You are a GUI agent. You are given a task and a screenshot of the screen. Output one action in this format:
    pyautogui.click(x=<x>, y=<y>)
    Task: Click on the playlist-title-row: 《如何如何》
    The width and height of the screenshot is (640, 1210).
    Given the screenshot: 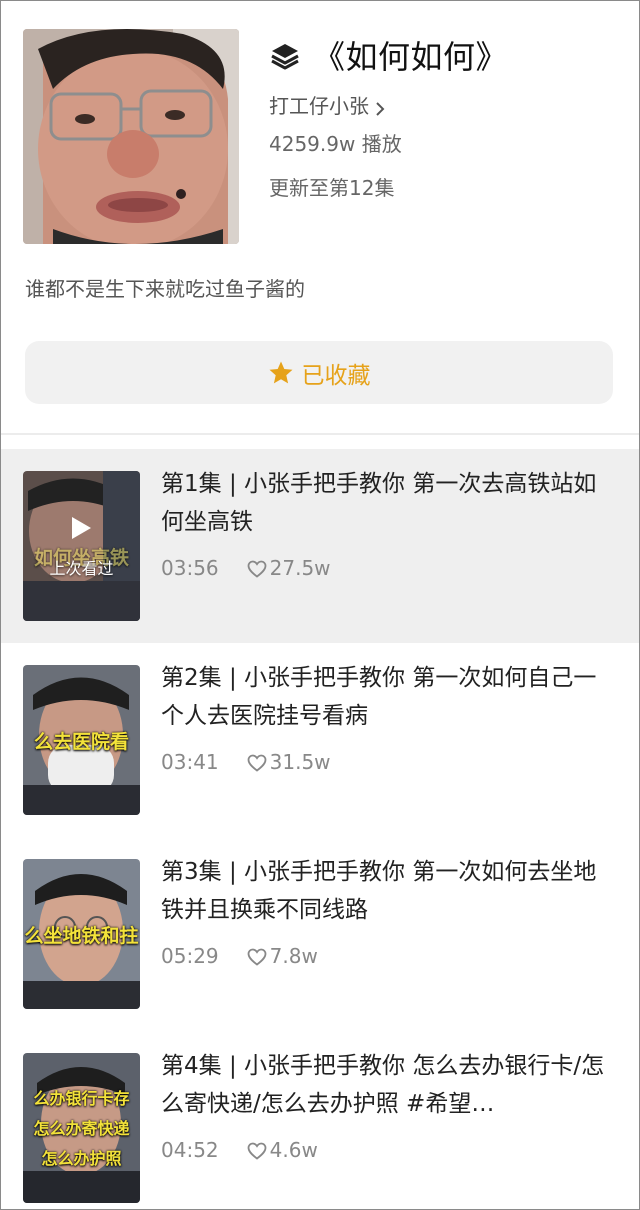 What is the action you would take?
    pyautogui.click(x=444, y=55)
    